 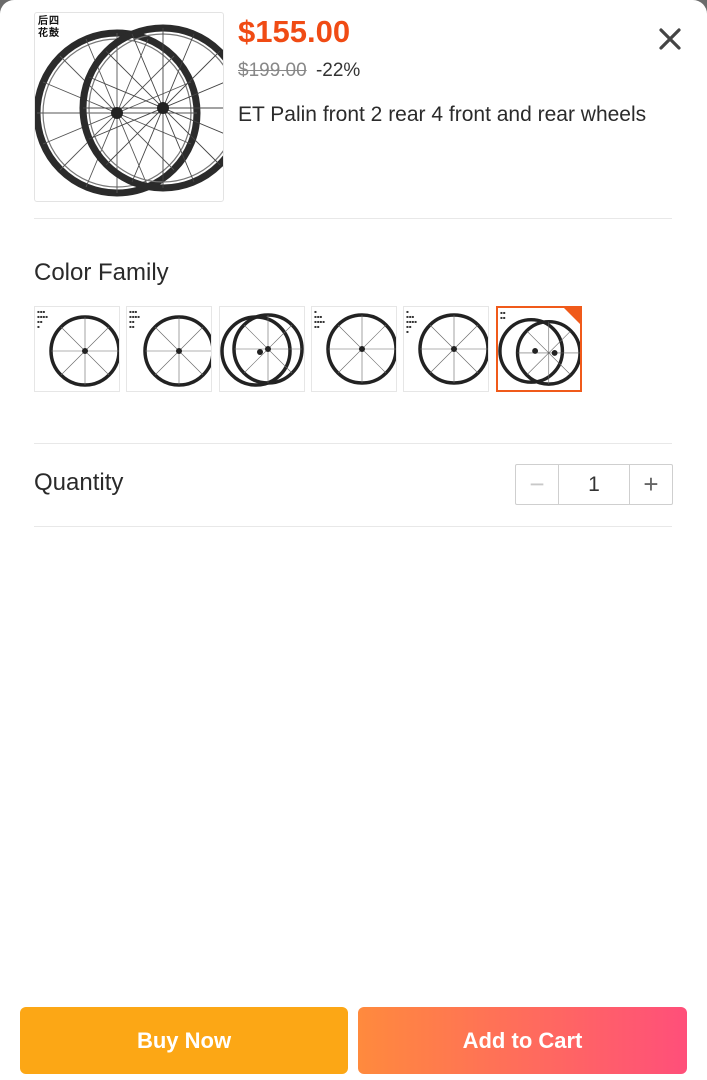 I want to click on quantity-input, so click(x=594, y=484).